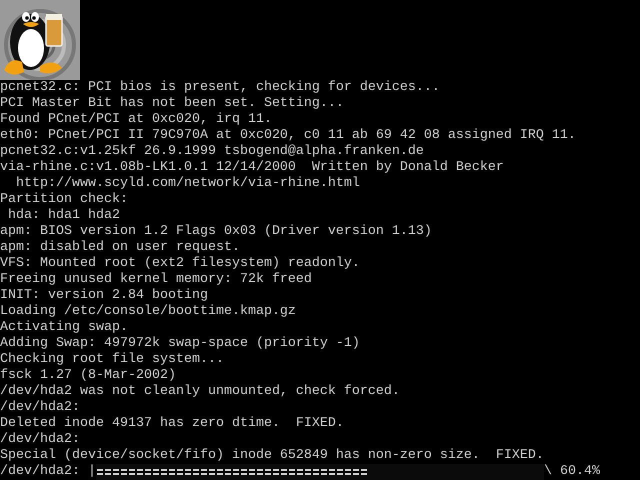 The height and width of the screenshot is (480, 640). What do you see at coordinates (187, 184) in the screenshot?
I see `console-line: http://www.scyld.com/network/via-rhine.html` at bounding box center [187, 184].